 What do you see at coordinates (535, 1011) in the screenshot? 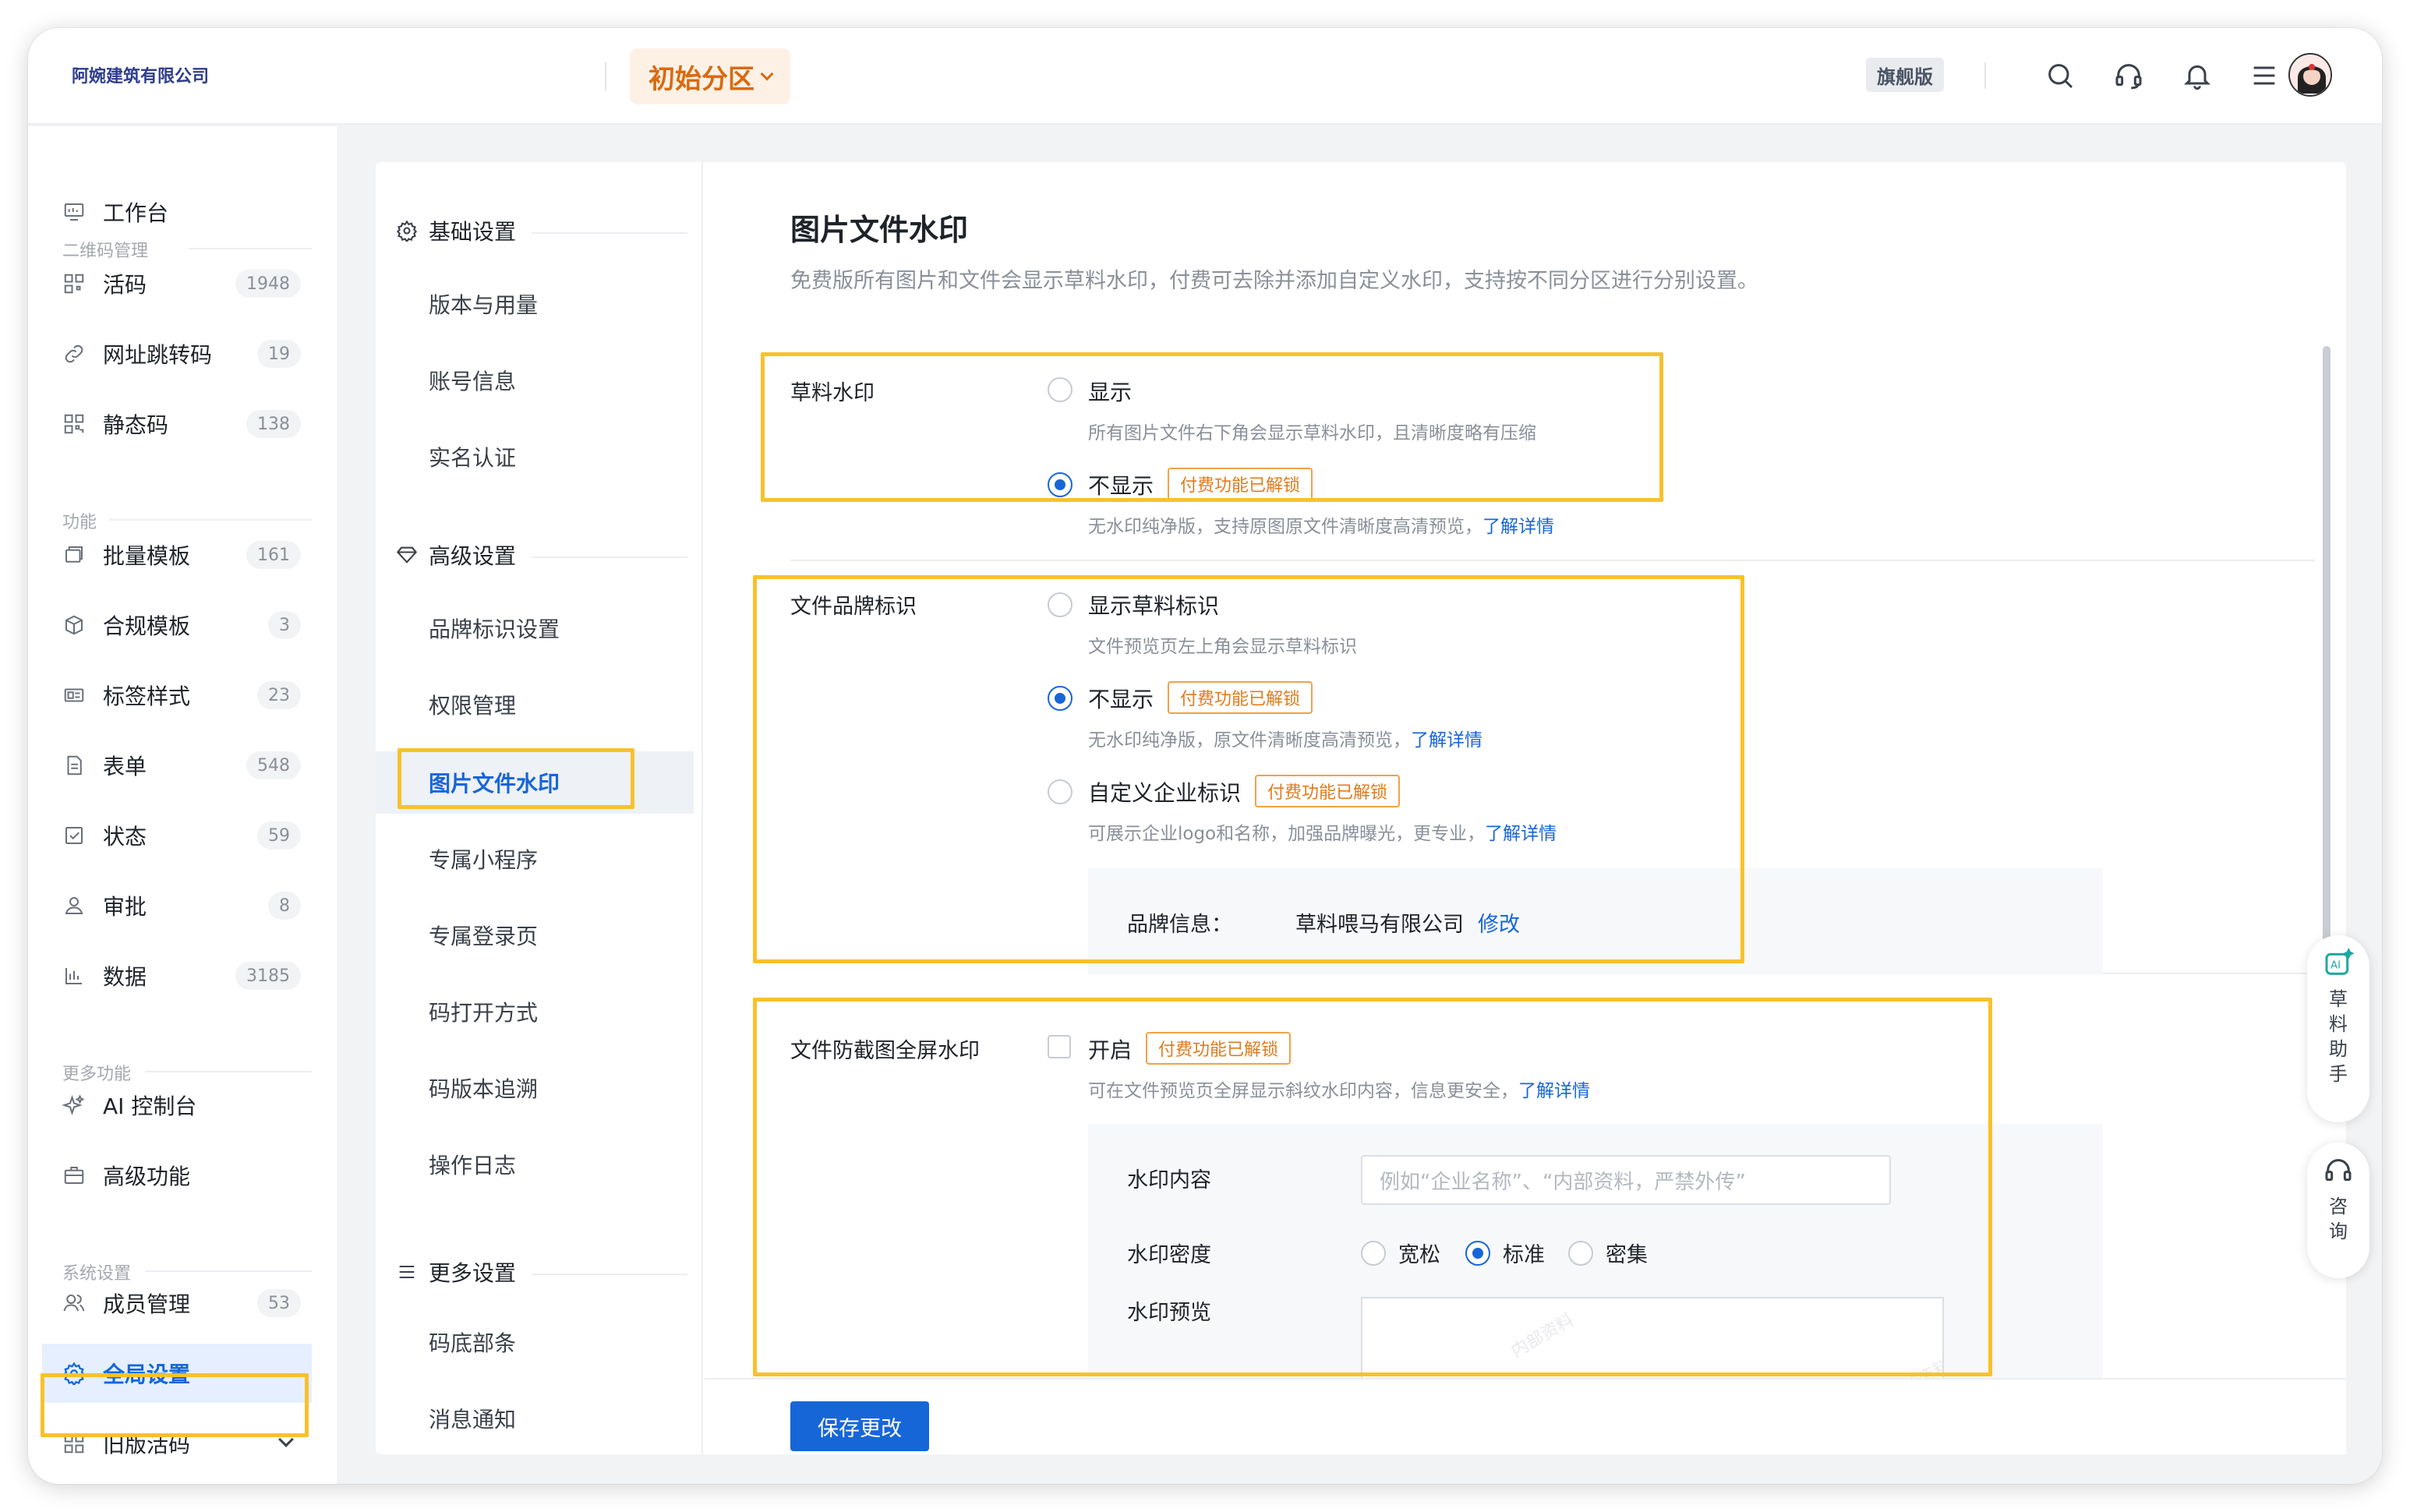
I see `subnav-item-open-method: 码打开方式` at bounding box center [535, 1011].